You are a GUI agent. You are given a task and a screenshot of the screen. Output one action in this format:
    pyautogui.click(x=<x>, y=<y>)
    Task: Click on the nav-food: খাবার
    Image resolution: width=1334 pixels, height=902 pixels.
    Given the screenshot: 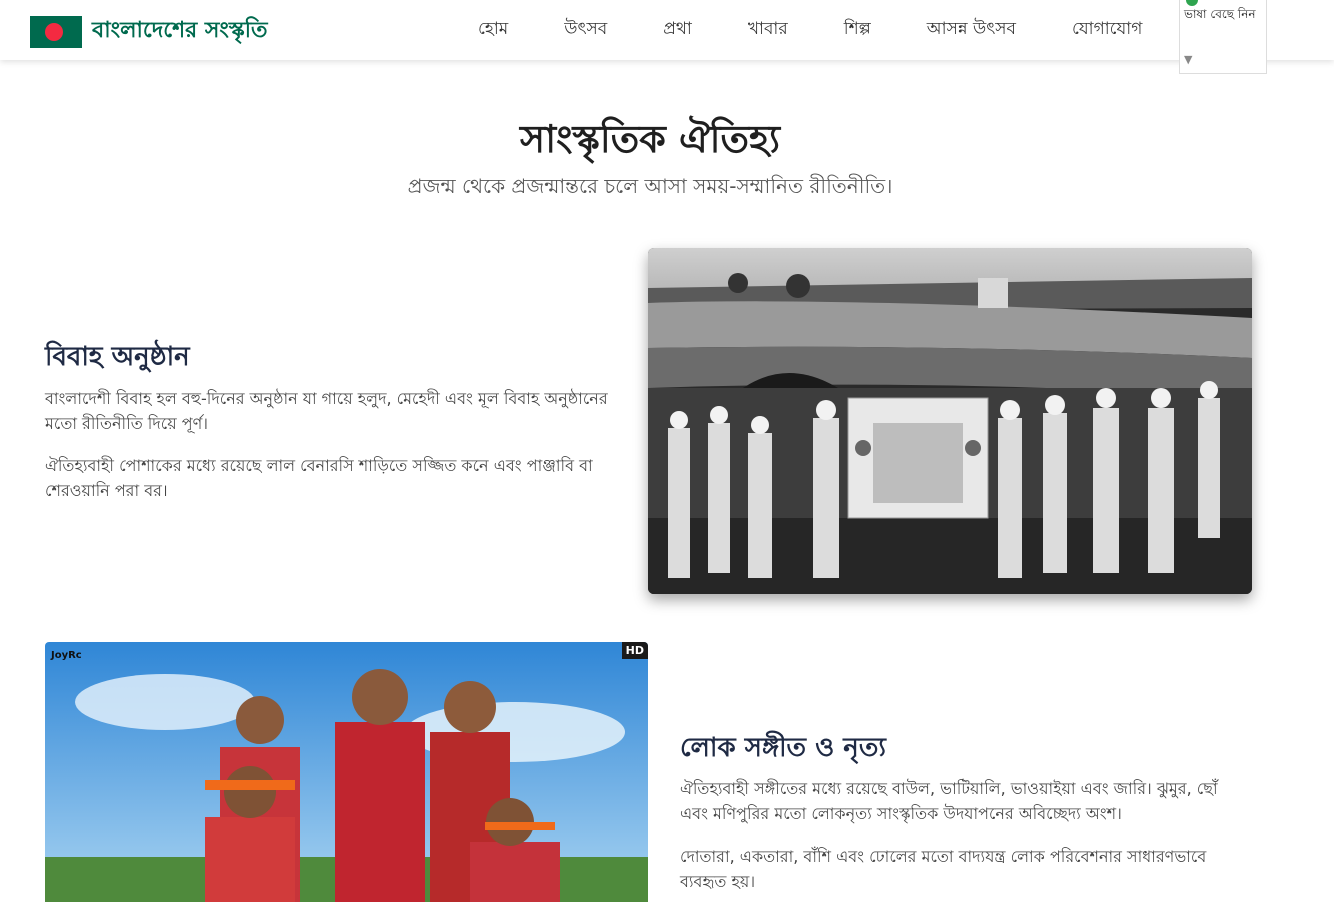 What is the action you would take?
    pyautogui.click(x=768, y=30)
    